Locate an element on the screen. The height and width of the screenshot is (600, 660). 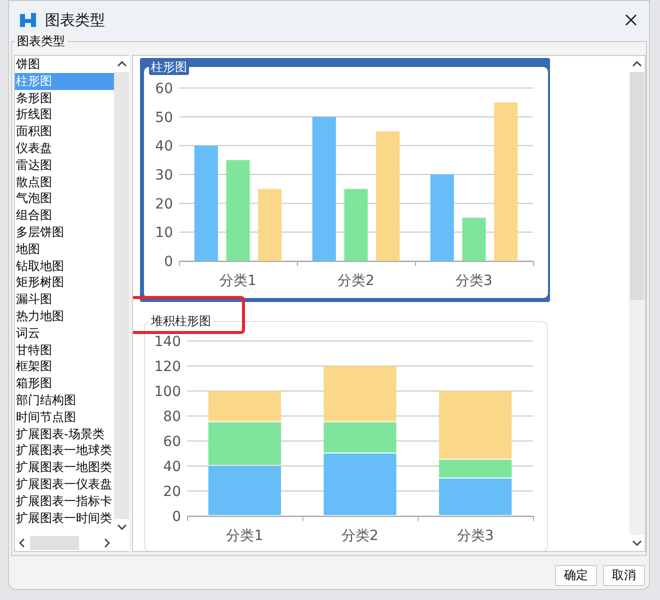
bar is located at coordinates (474, 239).